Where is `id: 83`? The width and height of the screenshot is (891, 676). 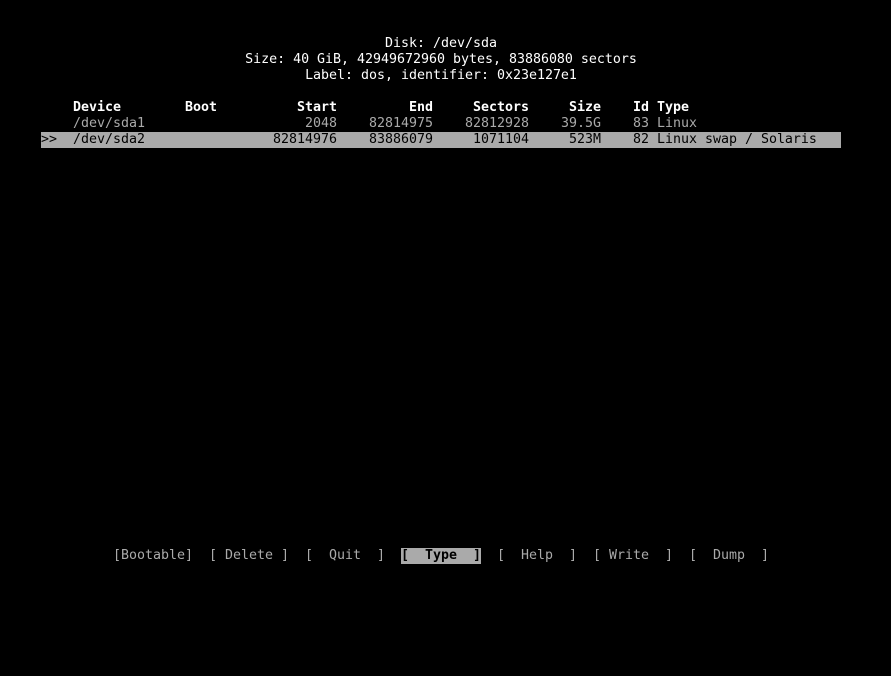 id: 83 is located at coordinates (641, 123).